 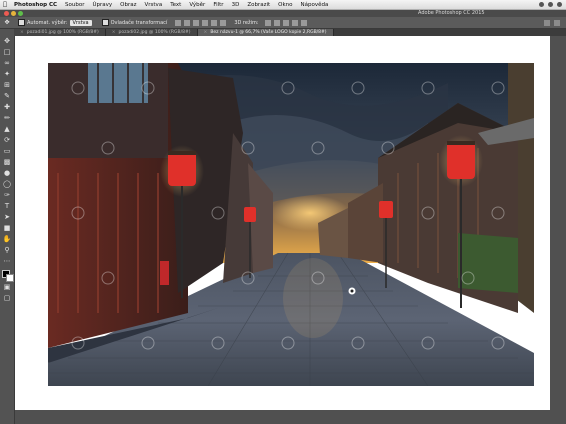 What do you see at coordinates (451, 13) in the screenshot?
I see `window-title: Adobe Photoshop CC 2015` at bounding box center [451, 13].